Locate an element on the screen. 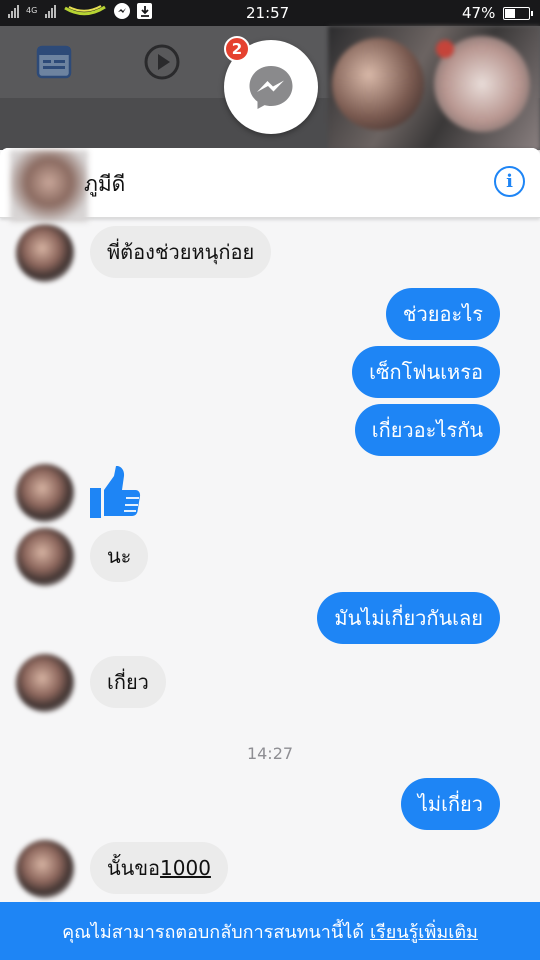 The height and width of the screenshot is (960, 540). message-bubble-incoming: เกี่ยว is located at coordinates (128, 682).